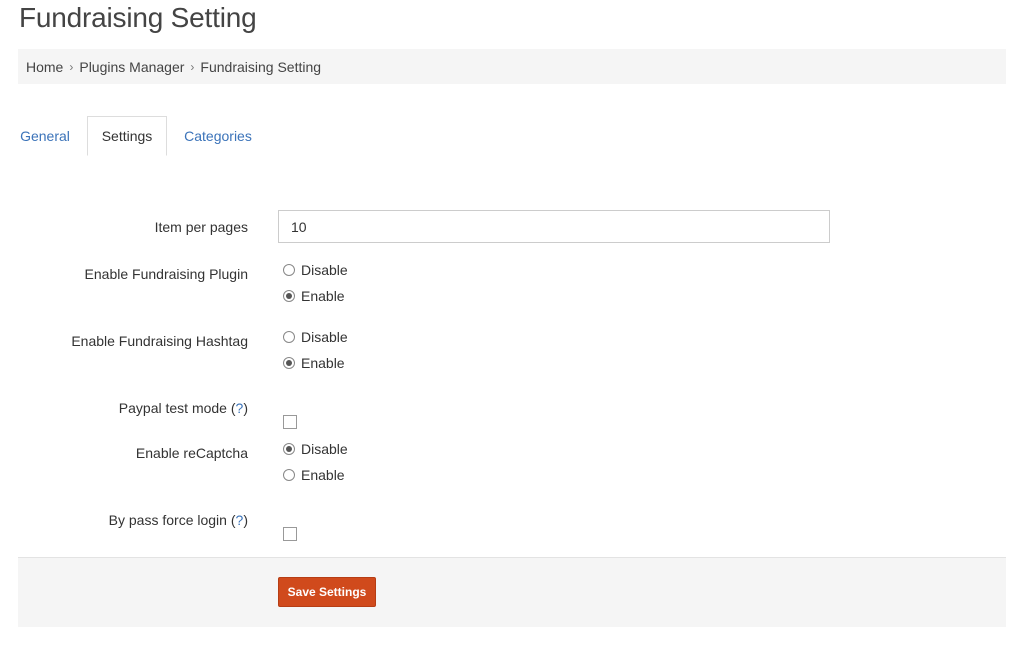  Describe the element at coordinates (512, 592) in the screenshot. I see `form-footer` at that location.